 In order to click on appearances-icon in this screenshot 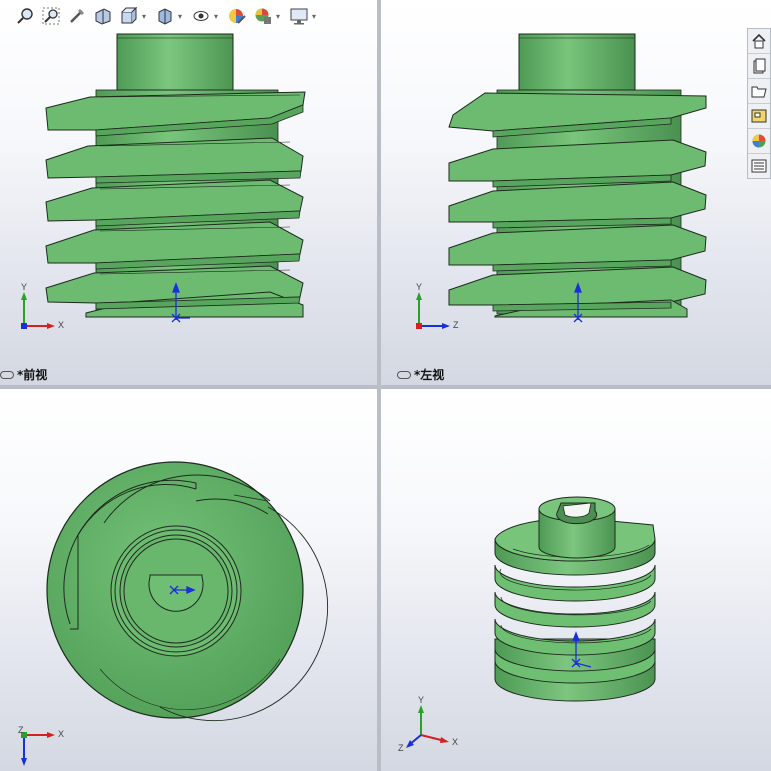, I will do `click(759, 141)`.